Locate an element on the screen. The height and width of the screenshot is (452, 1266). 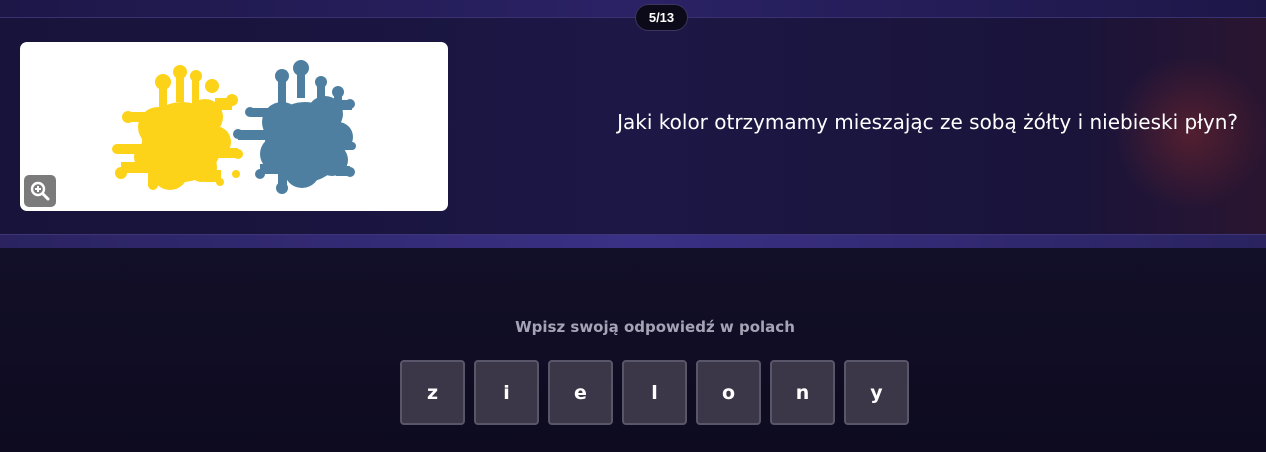
letter-field-2: i is located at coordinates (506, 392).